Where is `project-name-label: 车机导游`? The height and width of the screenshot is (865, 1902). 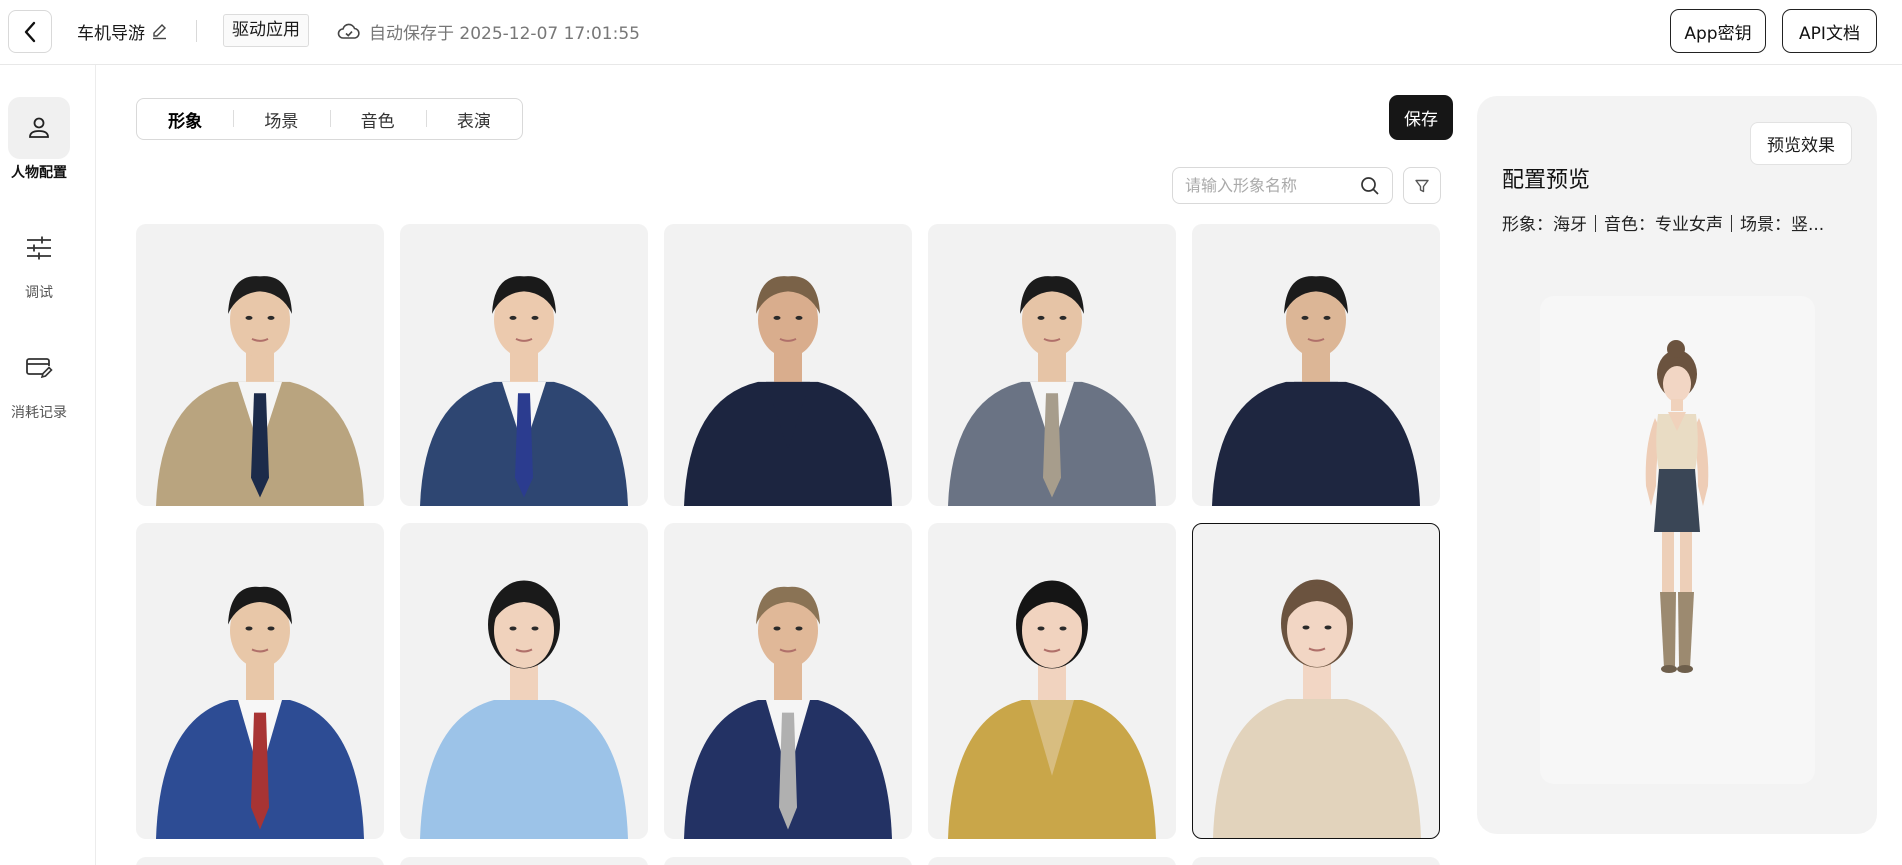
project-name-label: 车机导游 is located at coordinates (111, 34).